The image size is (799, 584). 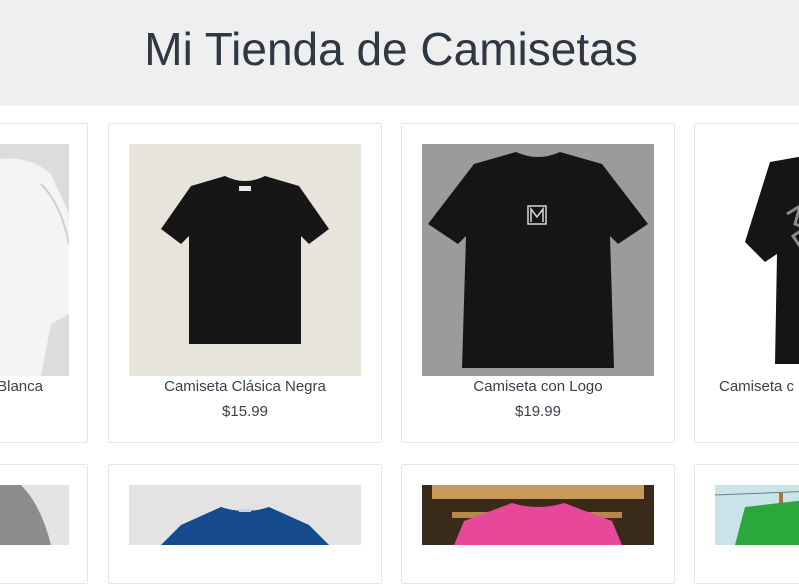 What do you see at coordinates (245, 387) in the screenshot?
I see `product-name: Camiseta Clásica Negra` at bounding box center [245, 387].